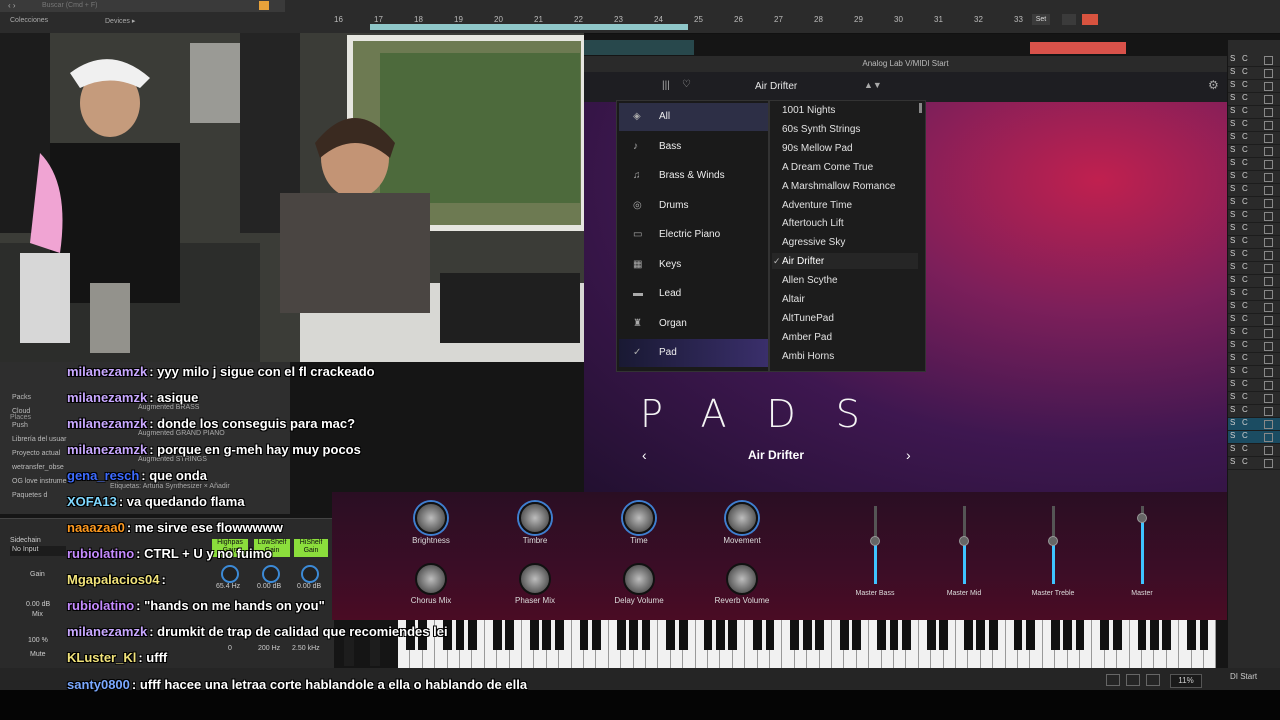  Describe the element at coordinates (693, 147) in the screenshot. I see `category-item-bass: ♪ Bass` at that location.